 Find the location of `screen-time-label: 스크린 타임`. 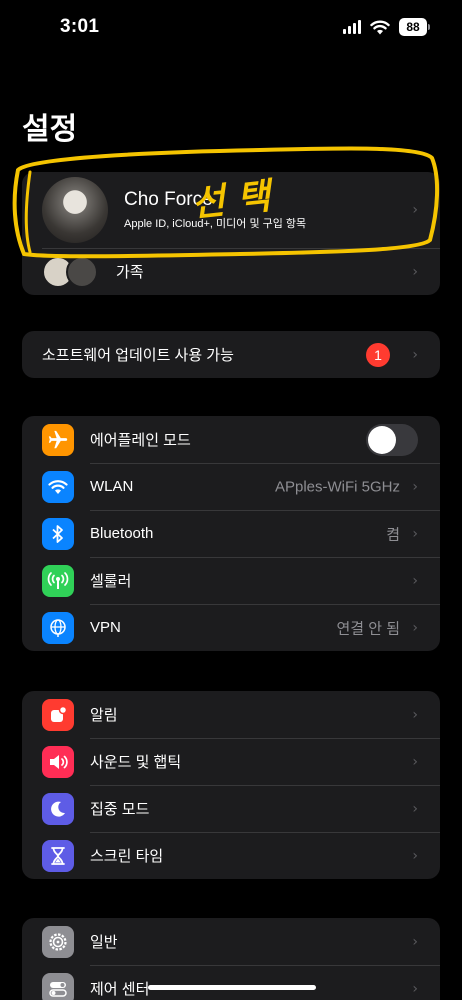

screen-time-label: 스크린 타임 is located at coordinates (127, 856).